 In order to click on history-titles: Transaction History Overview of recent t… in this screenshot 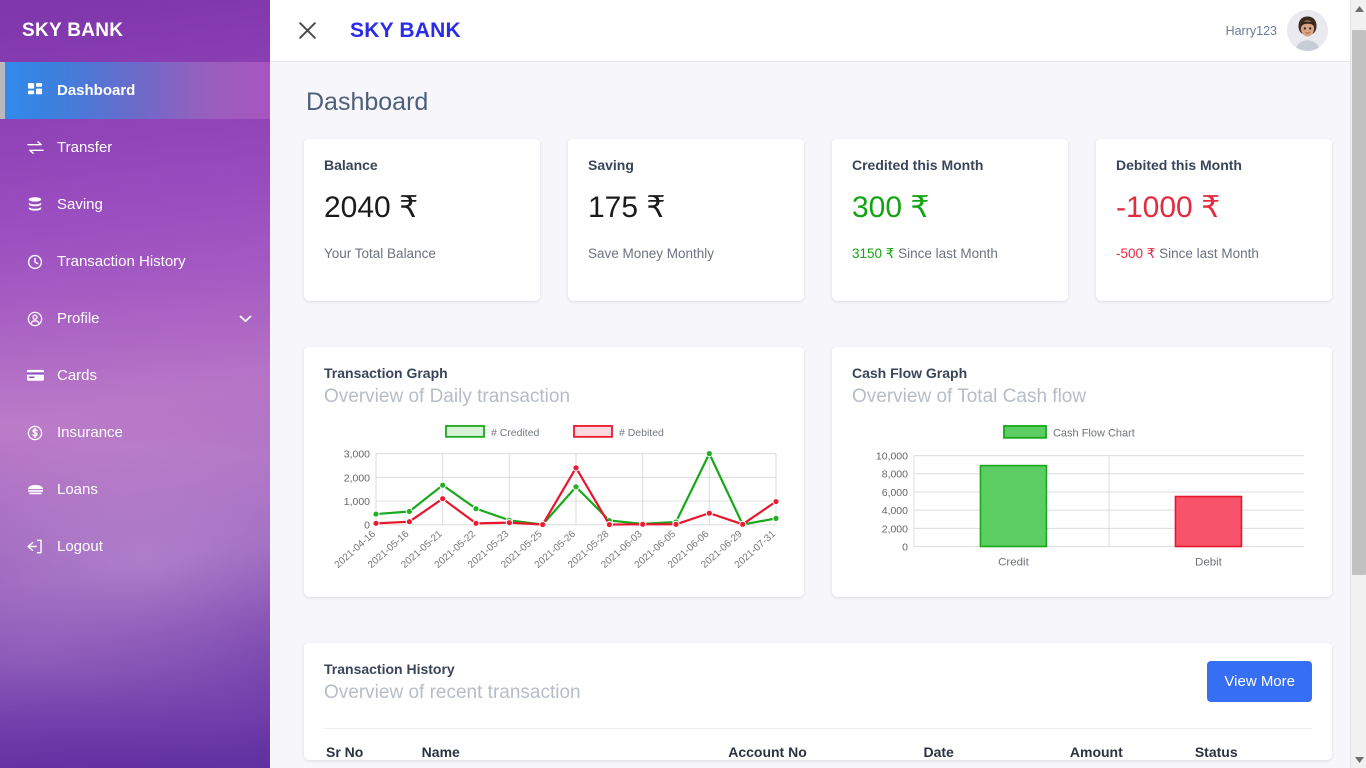, I will do `click(765, 682)`.